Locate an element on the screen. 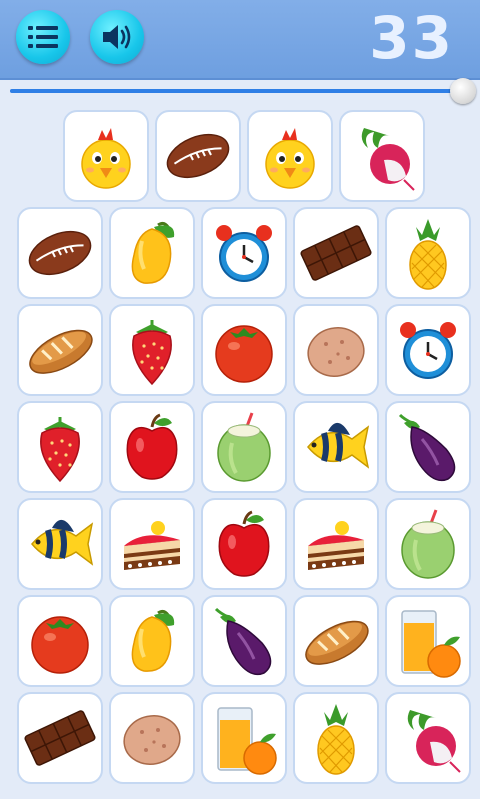  timer-progress-knob is located at coordinates (463, 91).